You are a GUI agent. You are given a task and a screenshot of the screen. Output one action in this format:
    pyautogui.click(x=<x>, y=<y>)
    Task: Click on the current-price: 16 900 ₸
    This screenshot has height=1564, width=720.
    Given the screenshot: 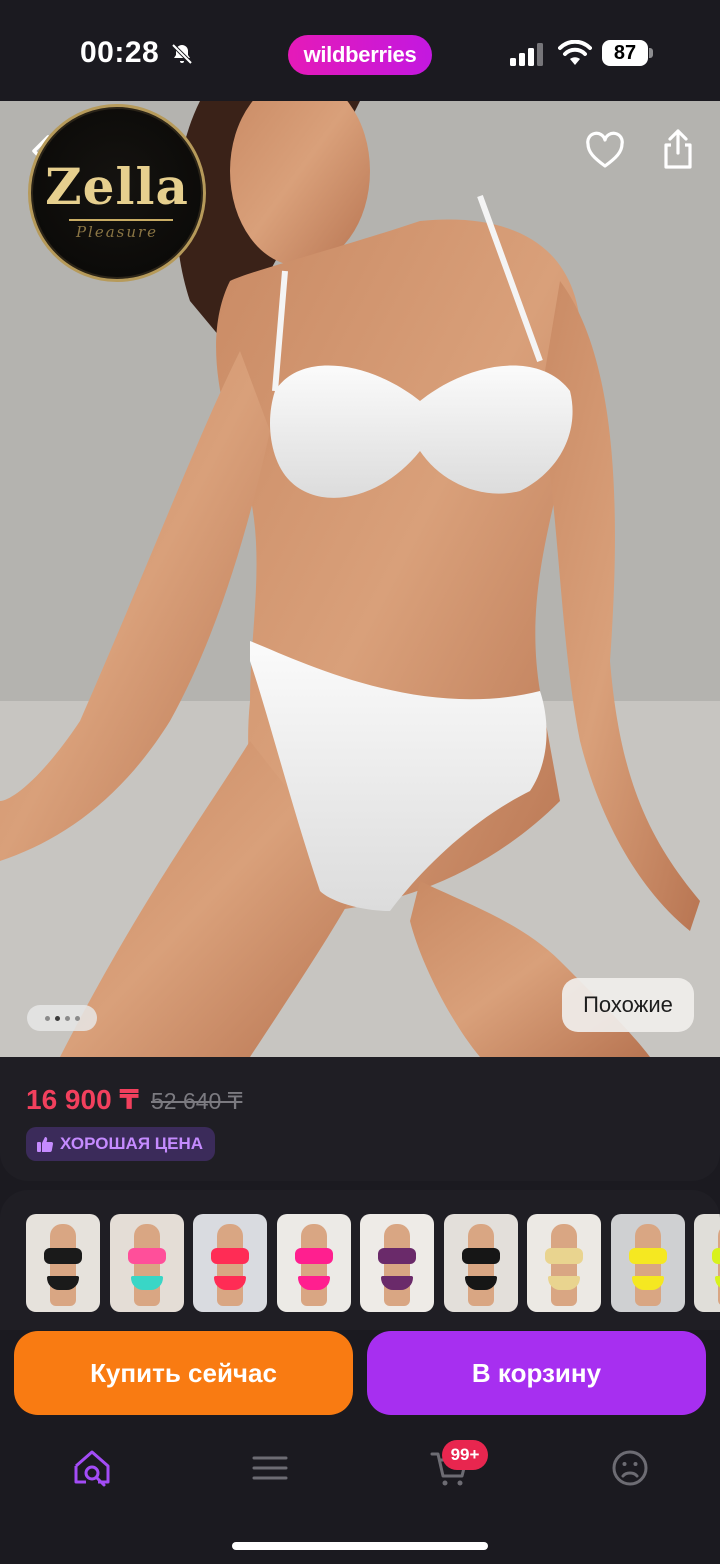 What is the action you would take?
    pyautogui.click(x=82, y=1099)
    